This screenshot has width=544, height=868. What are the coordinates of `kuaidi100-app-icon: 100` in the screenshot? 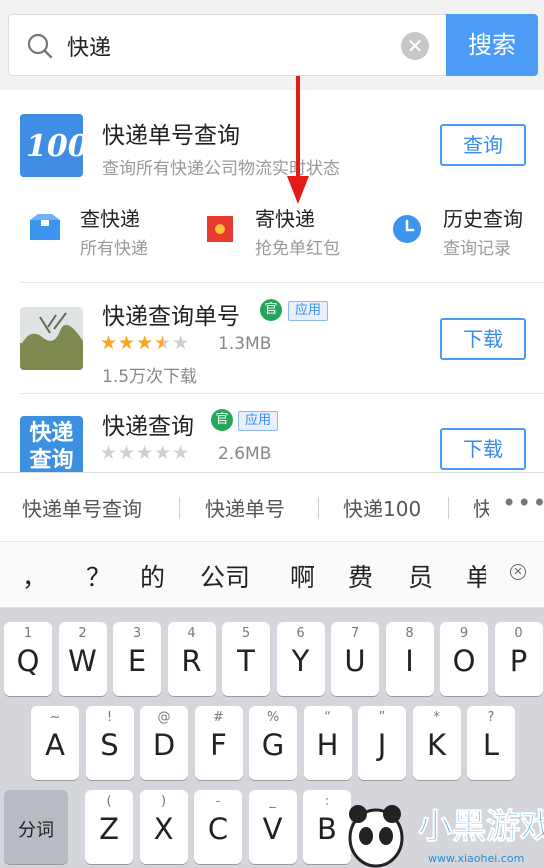 It's located at (51, 145).